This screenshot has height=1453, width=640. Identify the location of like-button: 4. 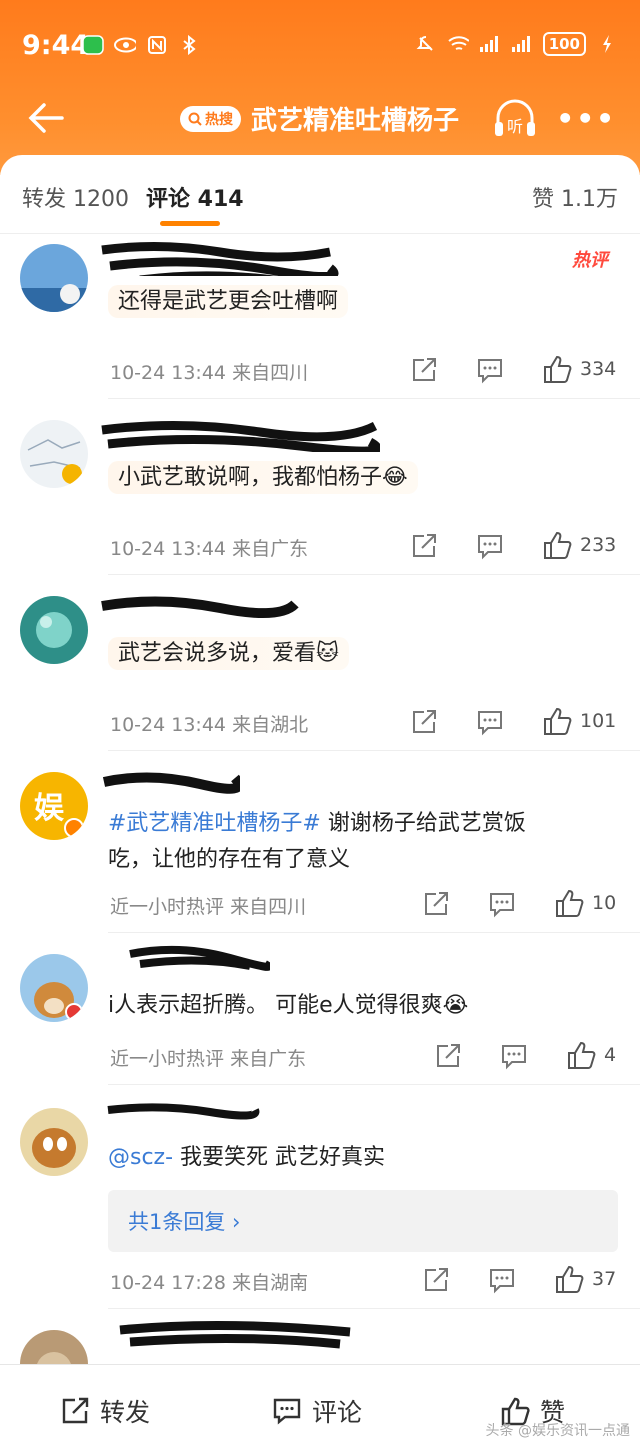
(591, 1055).